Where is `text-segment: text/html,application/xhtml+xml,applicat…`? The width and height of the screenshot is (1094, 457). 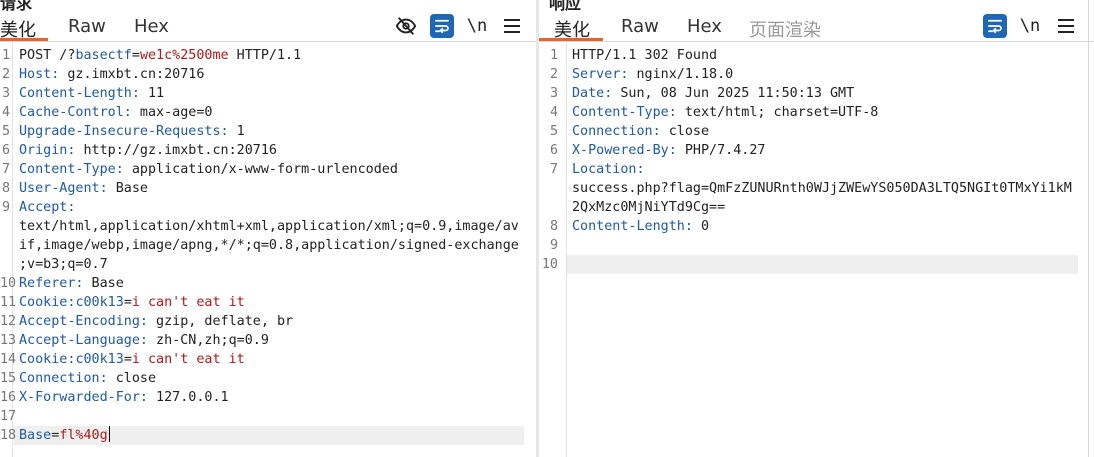
text-segment: text/html,application/xhtml+xml,applicat… is located at coordinates (269, 226).